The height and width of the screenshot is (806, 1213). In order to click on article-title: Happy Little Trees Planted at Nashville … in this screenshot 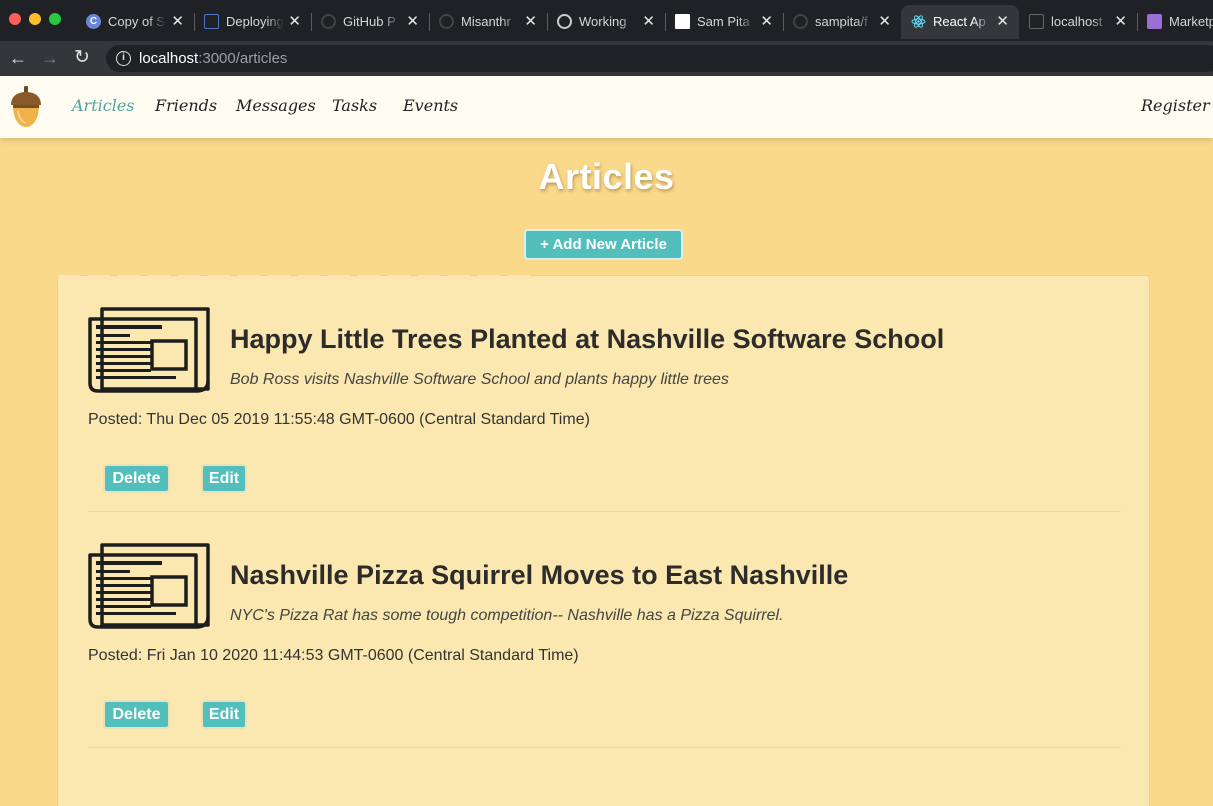, I will do `click(587, 339)`.